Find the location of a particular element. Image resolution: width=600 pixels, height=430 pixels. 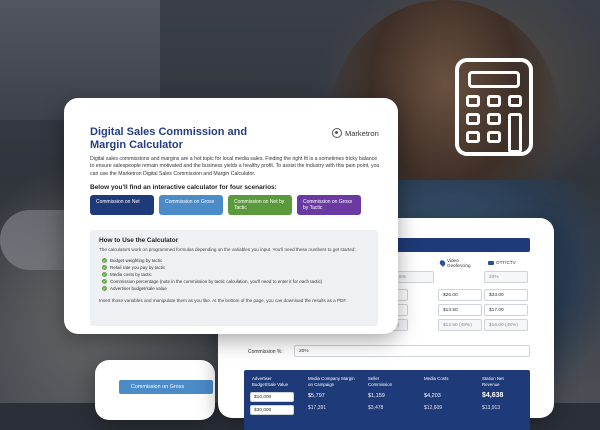

media-costs-value: $4,203 is located at coordinates (432, 396).